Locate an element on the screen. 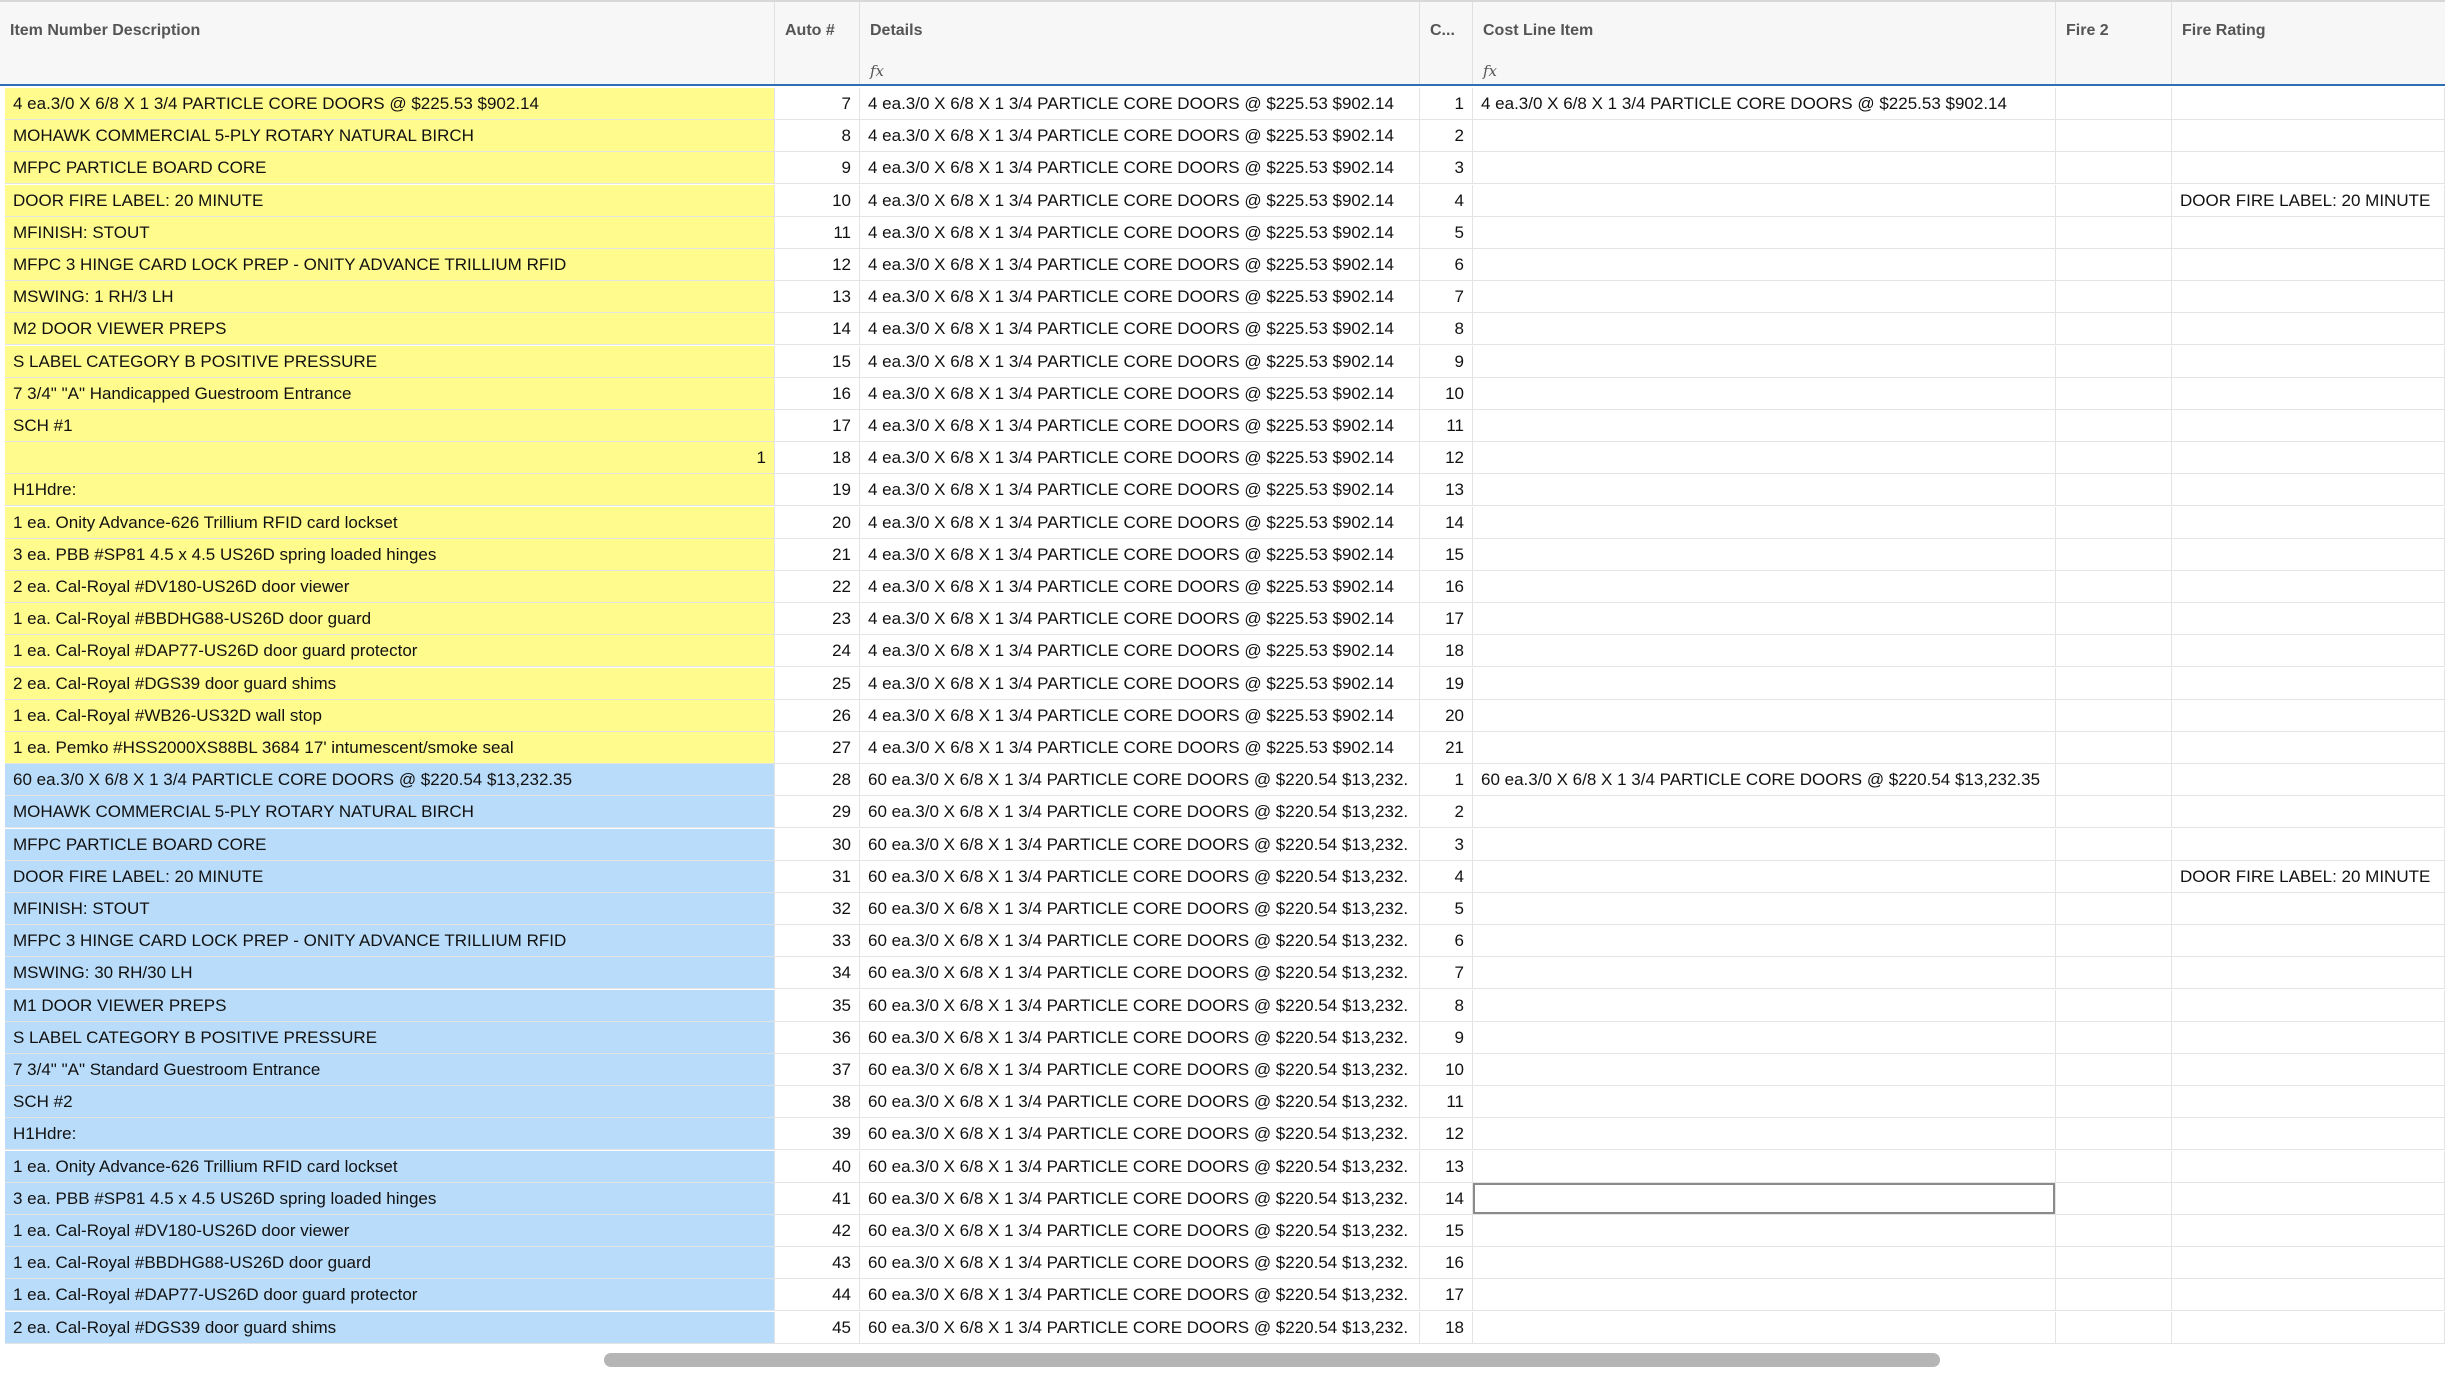 The image size is (2445, 1373). fire-rating-cell: DOOR FIRE LABEL: 20 MINUTE is located at coordinates (2308, 201).